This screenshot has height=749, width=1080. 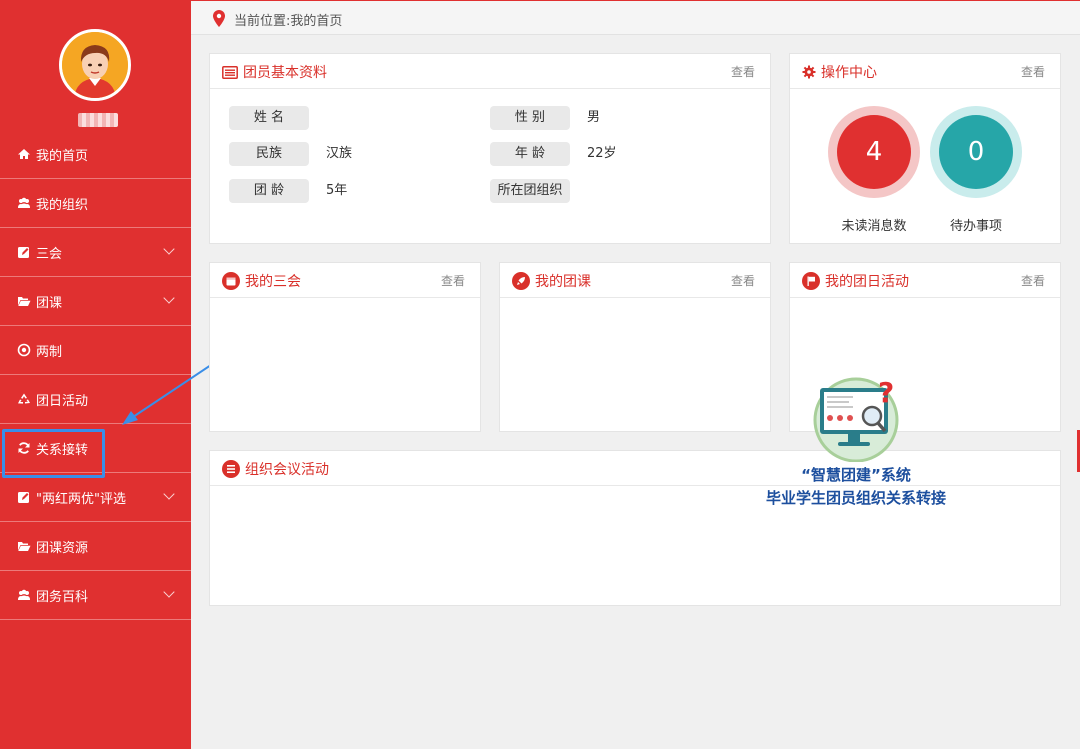 What do you see at coordinates (62, 597) in the screenshot?
I see `sidebar-item-label: 团务百科` at bounding box center [62, 597].